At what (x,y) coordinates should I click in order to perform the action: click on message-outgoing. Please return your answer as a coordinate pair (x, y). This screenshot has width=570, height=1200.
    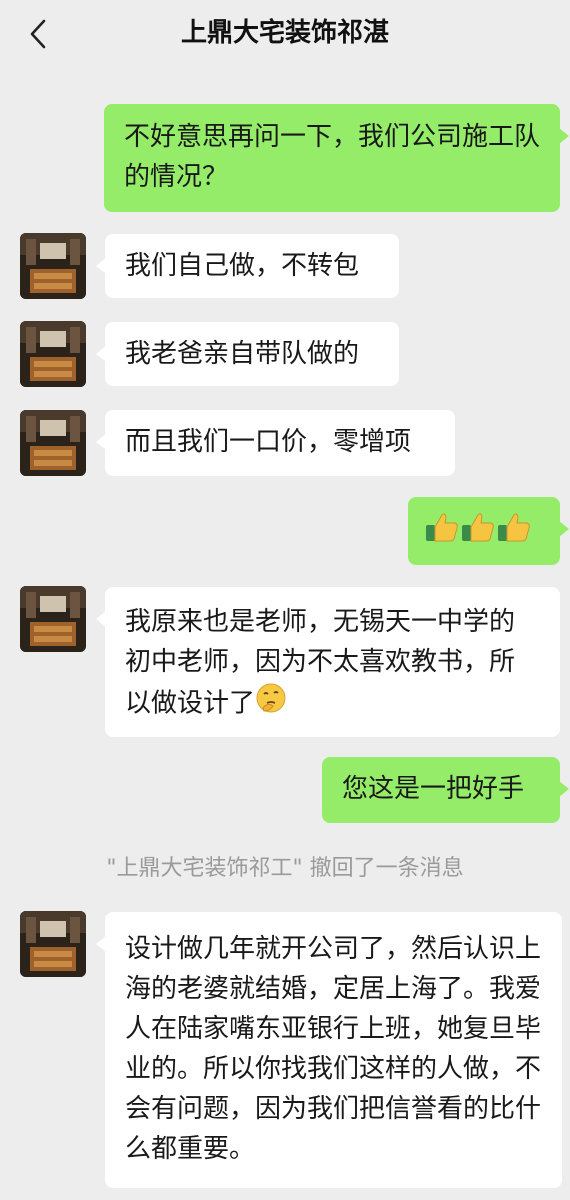
    Looking at the image, I should click on (488, 531).